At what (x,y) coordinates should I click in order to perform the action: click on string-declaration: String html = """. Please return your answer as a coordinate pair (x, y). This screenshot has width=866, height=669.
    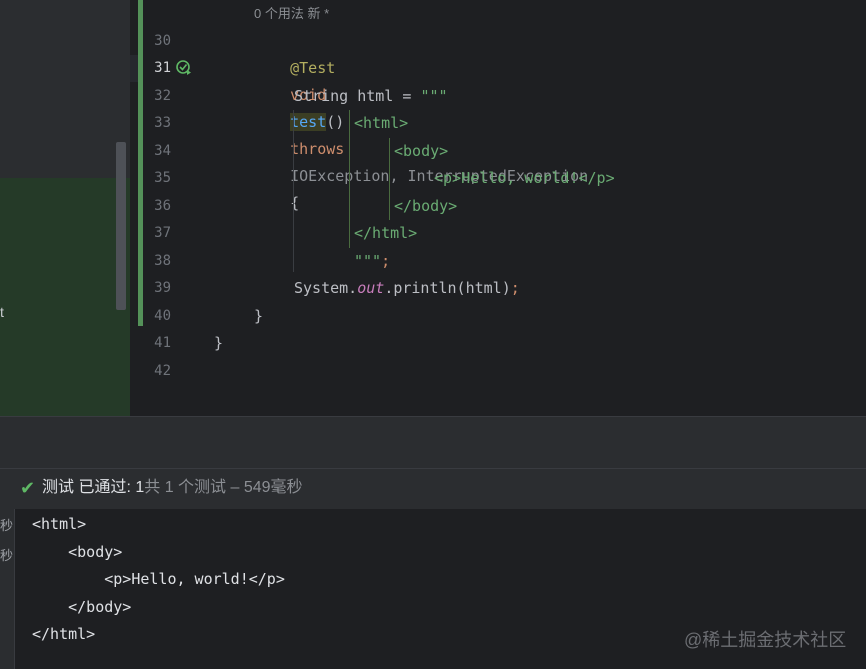
    Looking at the image, I should click on (371, 96).